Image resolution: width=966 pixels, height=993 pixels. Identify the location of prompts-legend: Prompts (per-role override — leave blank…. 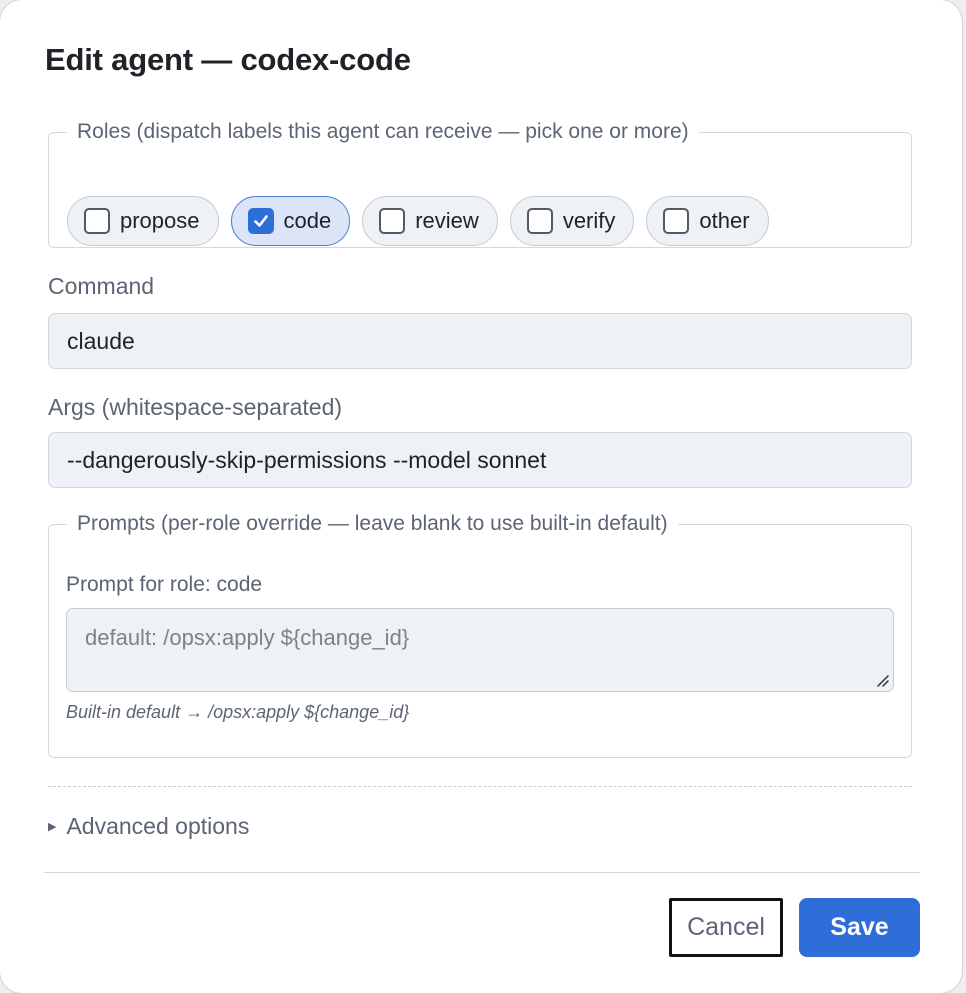
(372, 523).